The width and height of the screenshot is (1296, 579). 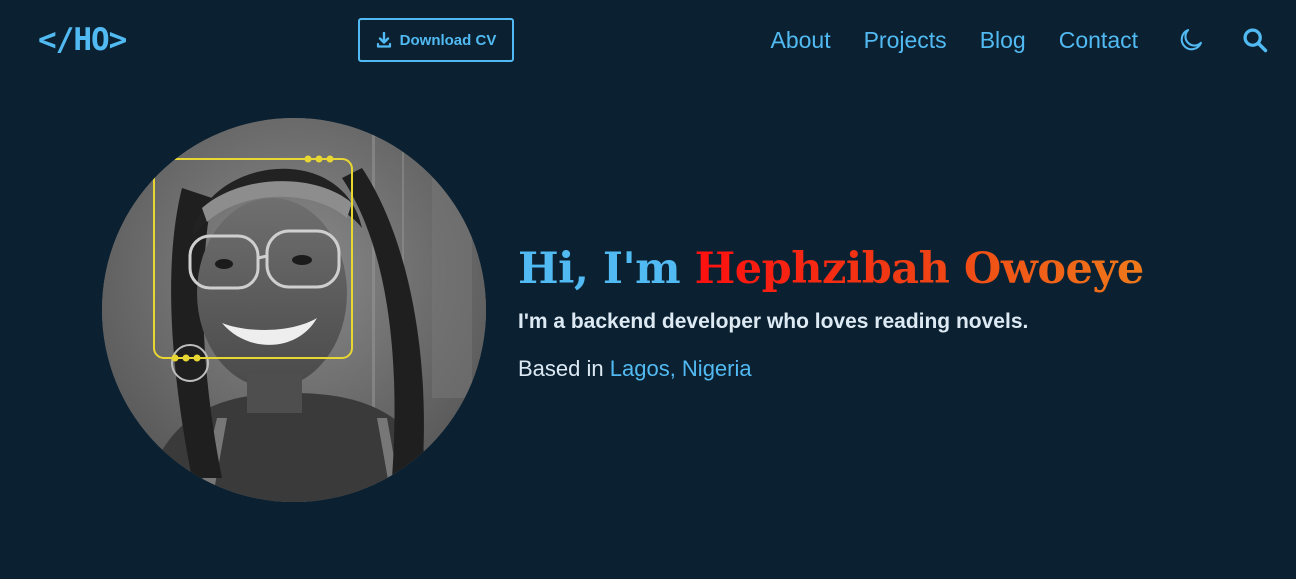 What do you see at coordinates (561, 368) in the screenshot?
I see `location-prefix: Based in` at bounding box center [561, 368].